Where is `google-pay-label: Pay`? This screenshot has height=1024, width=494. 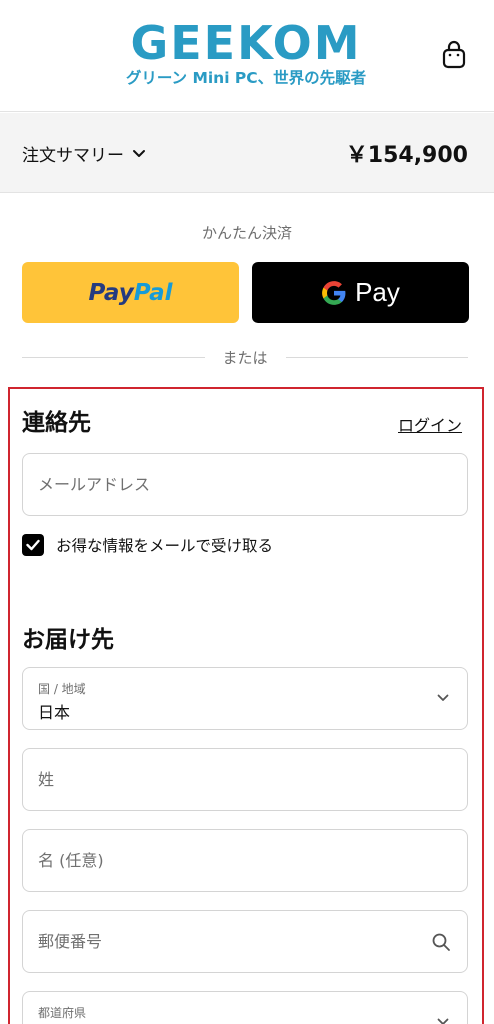 google-pay-label: Pay is located at coordinates (377, 292).